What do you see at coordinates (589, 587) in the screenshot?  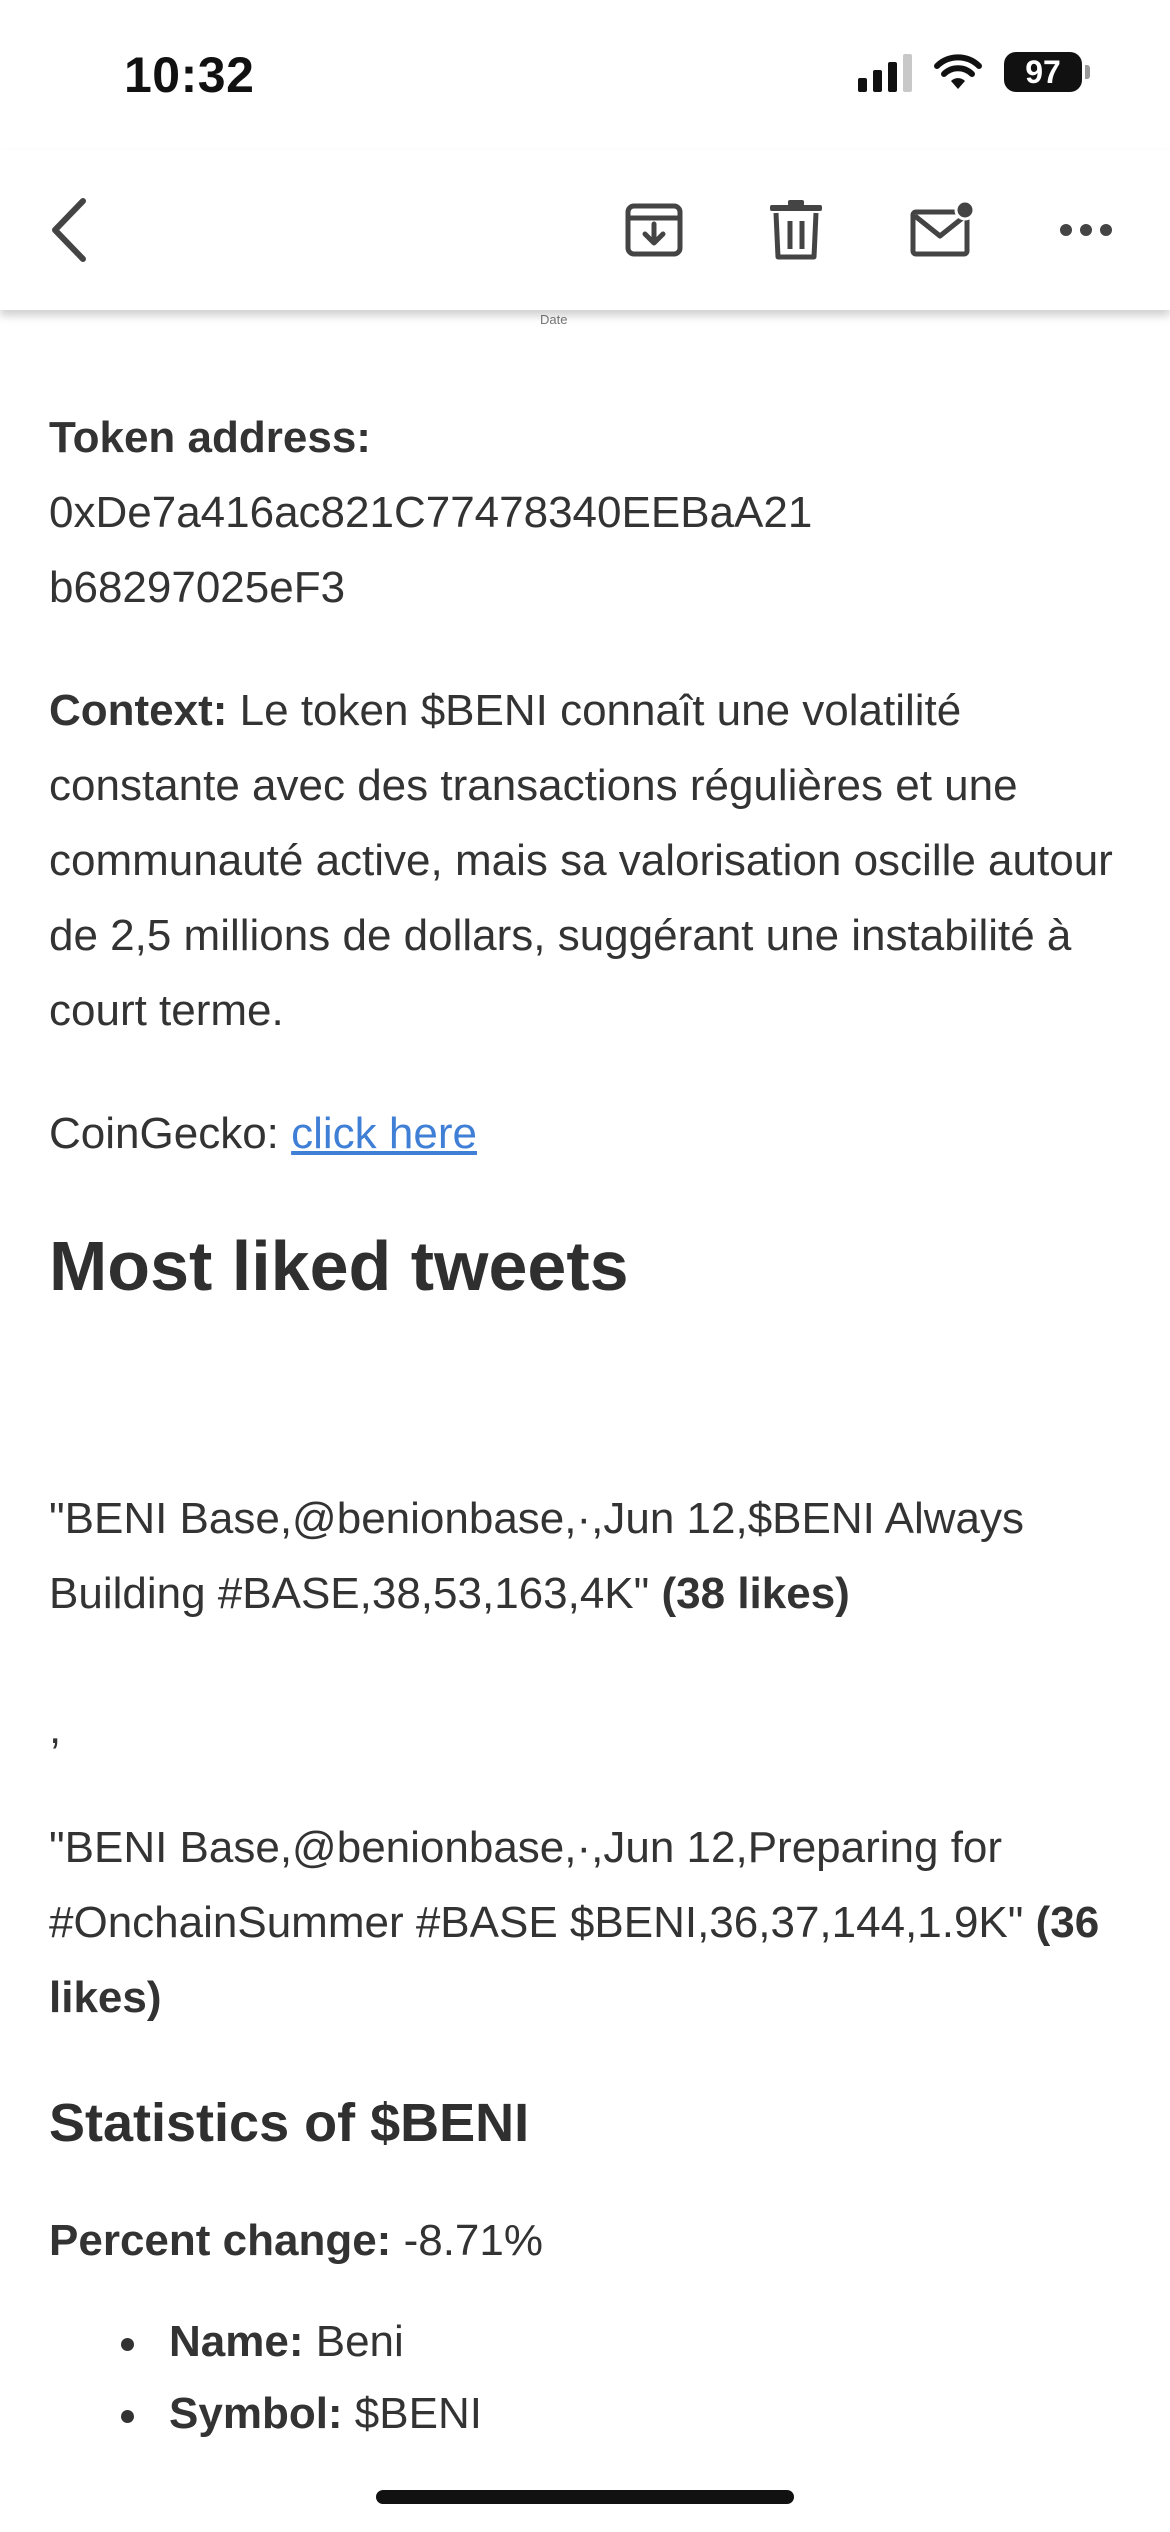 I see `token-address-line-2: b68297025eF3` at bounding box center [589, 587].